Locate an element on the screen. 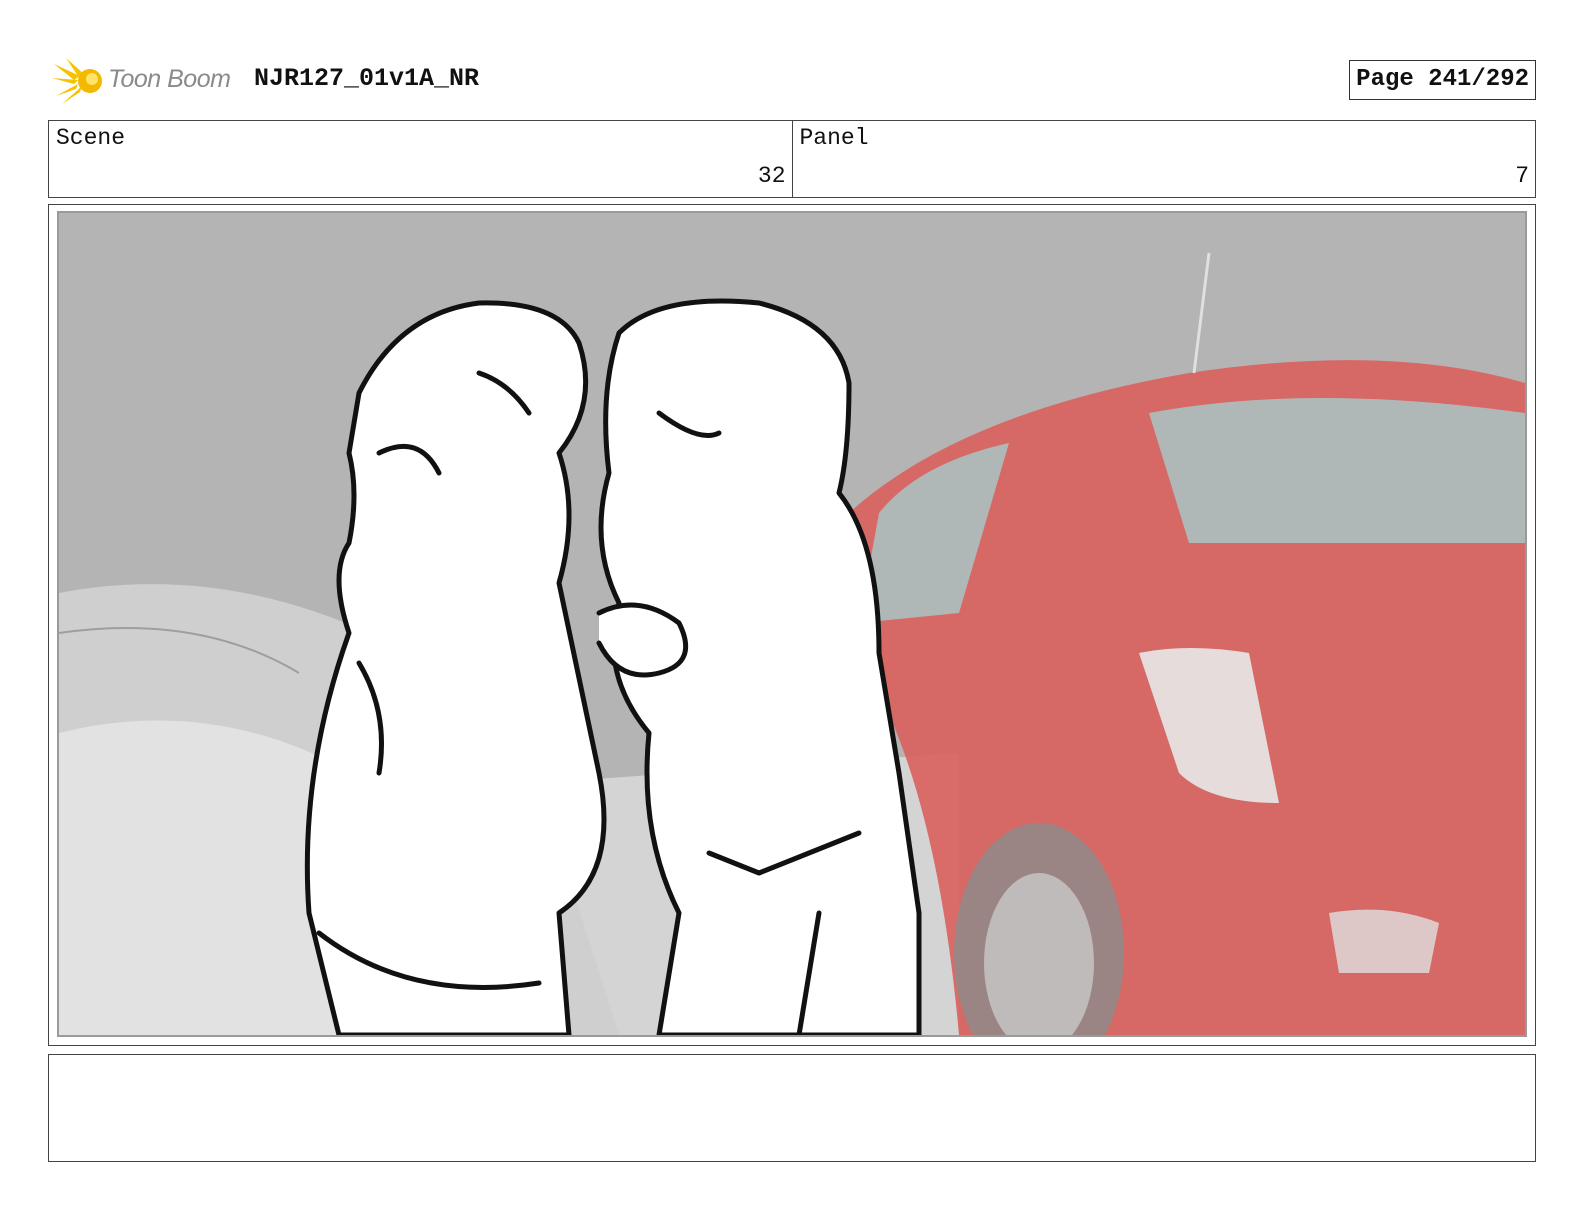 The height and width of the screenshot is (1224, 1584). scene-label: Scene is located at coordinates (91, 138).